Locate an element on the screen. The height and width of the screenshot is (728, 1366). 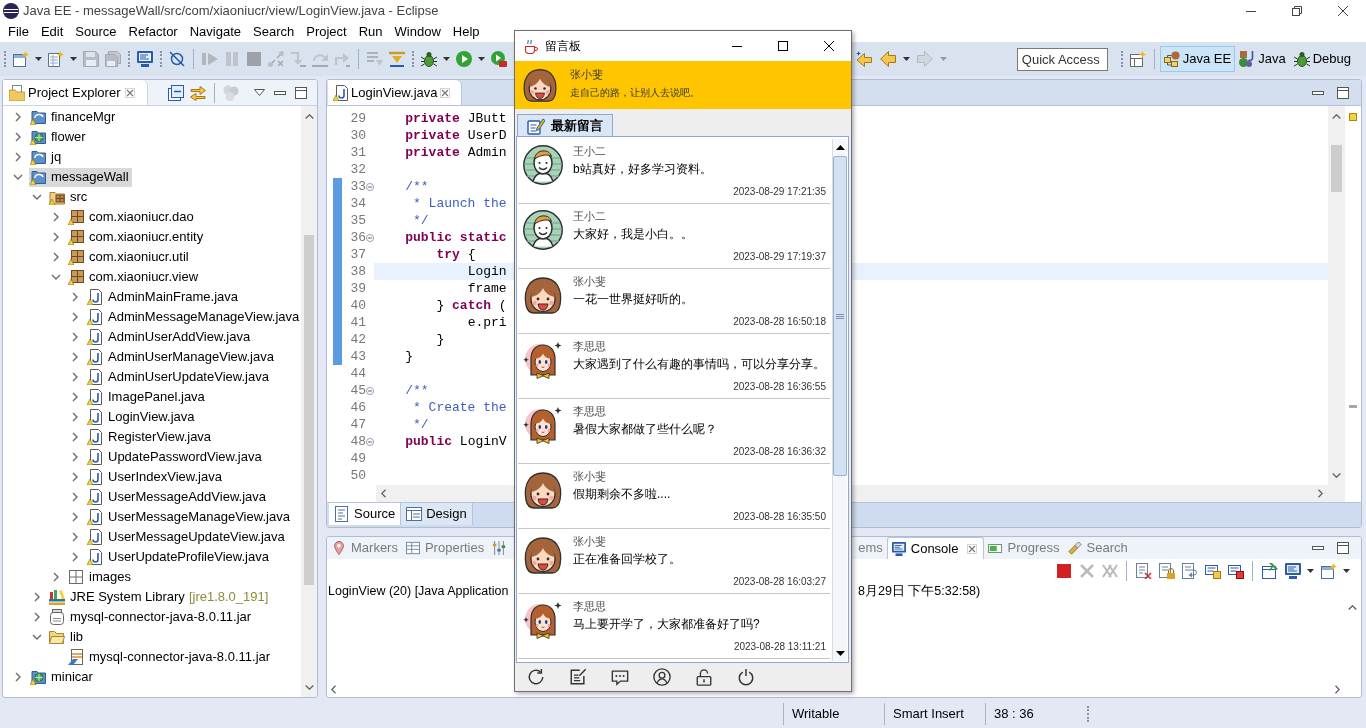
editor-tab: LoginView.java is located at coordinates (395, 92).